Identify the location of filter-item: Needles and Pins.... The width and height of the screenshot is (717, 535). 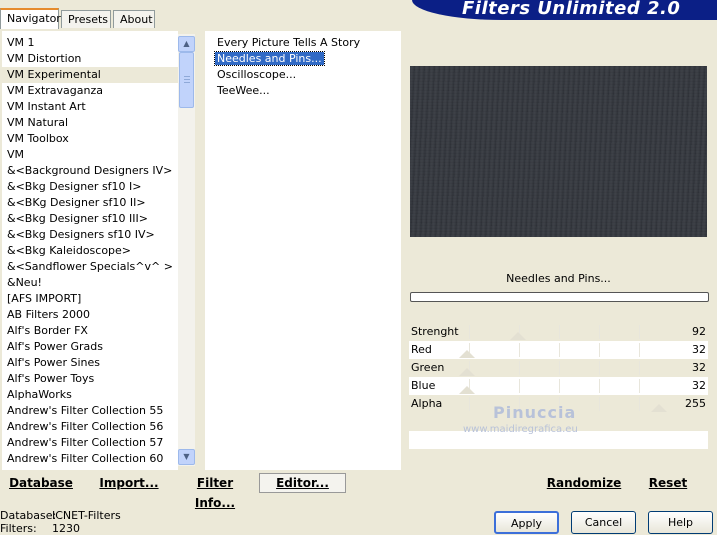
(303, 59).